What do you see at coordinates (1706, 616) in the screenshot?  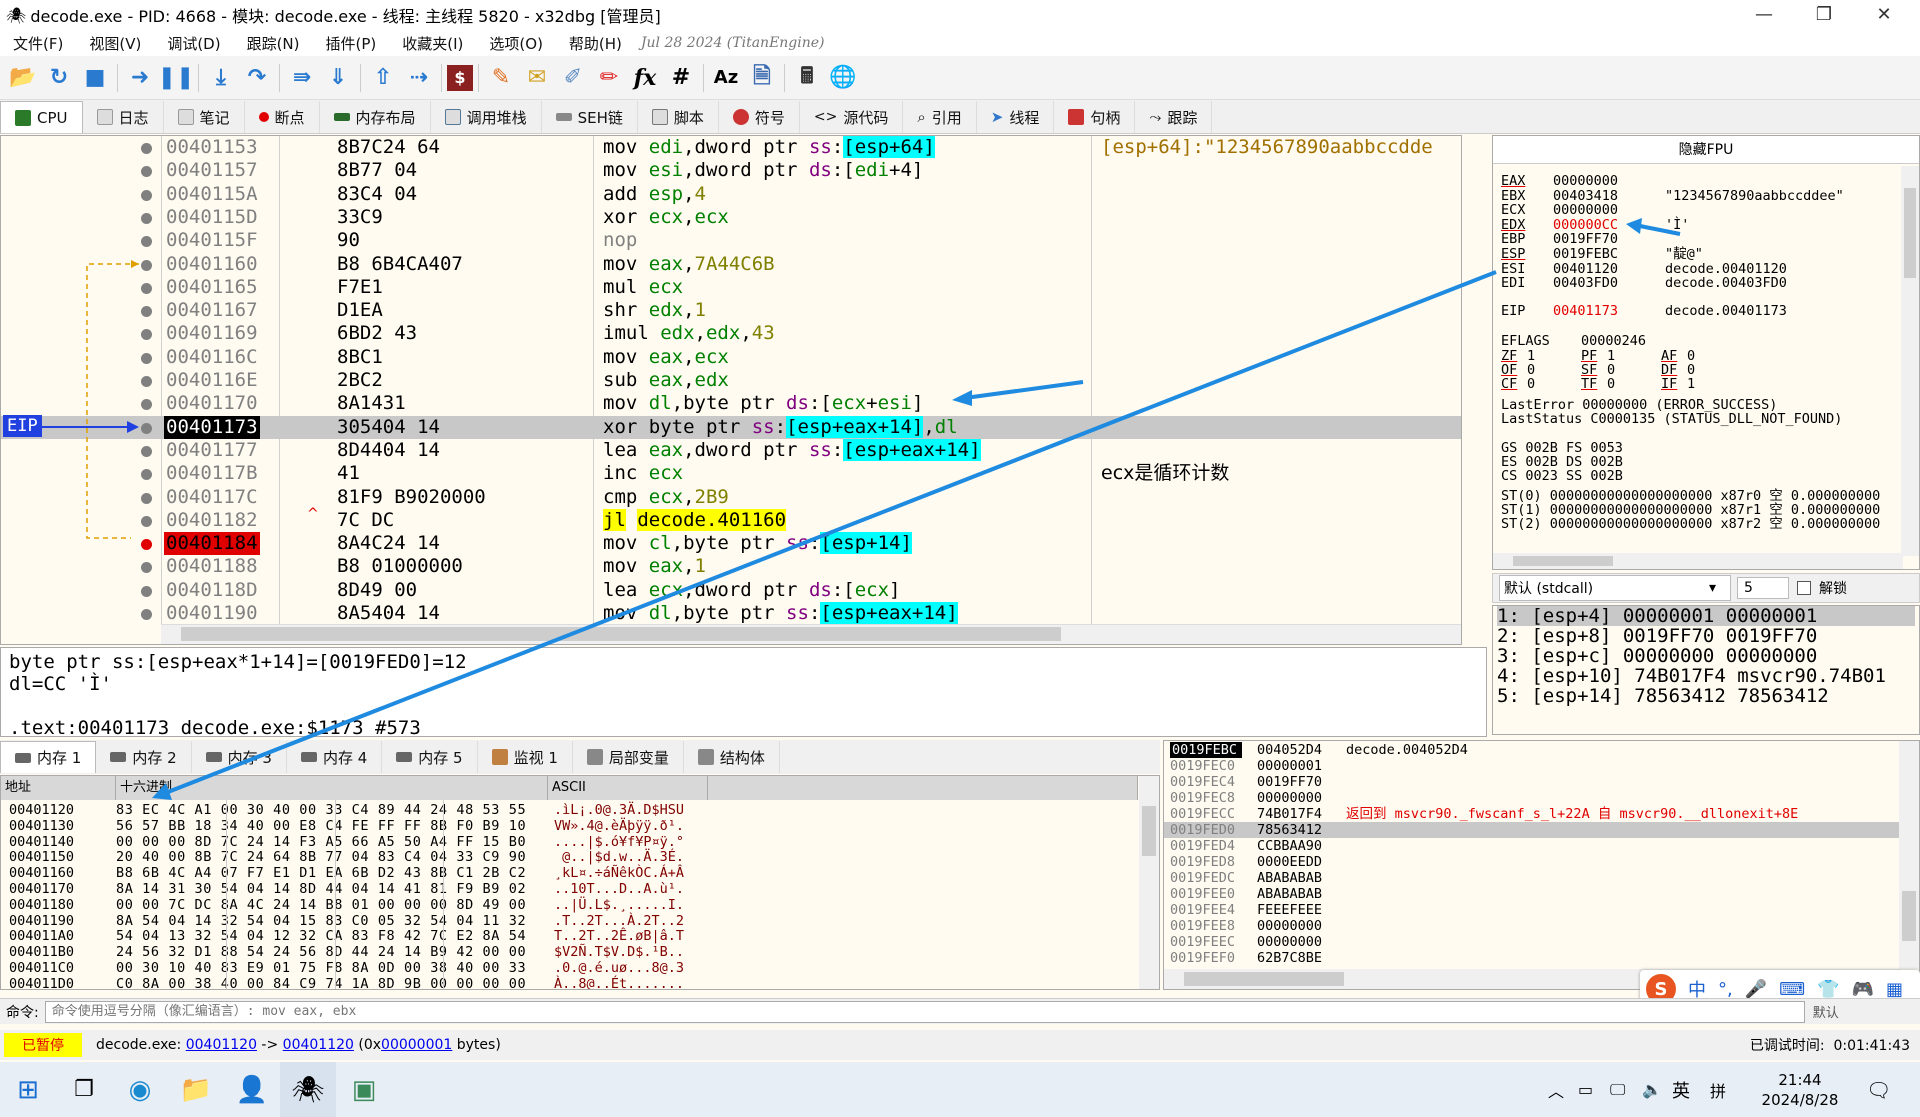 I see `stack-argument: 1: [esp+4] 00000001 00000001` at bounding box center [1706, 616].